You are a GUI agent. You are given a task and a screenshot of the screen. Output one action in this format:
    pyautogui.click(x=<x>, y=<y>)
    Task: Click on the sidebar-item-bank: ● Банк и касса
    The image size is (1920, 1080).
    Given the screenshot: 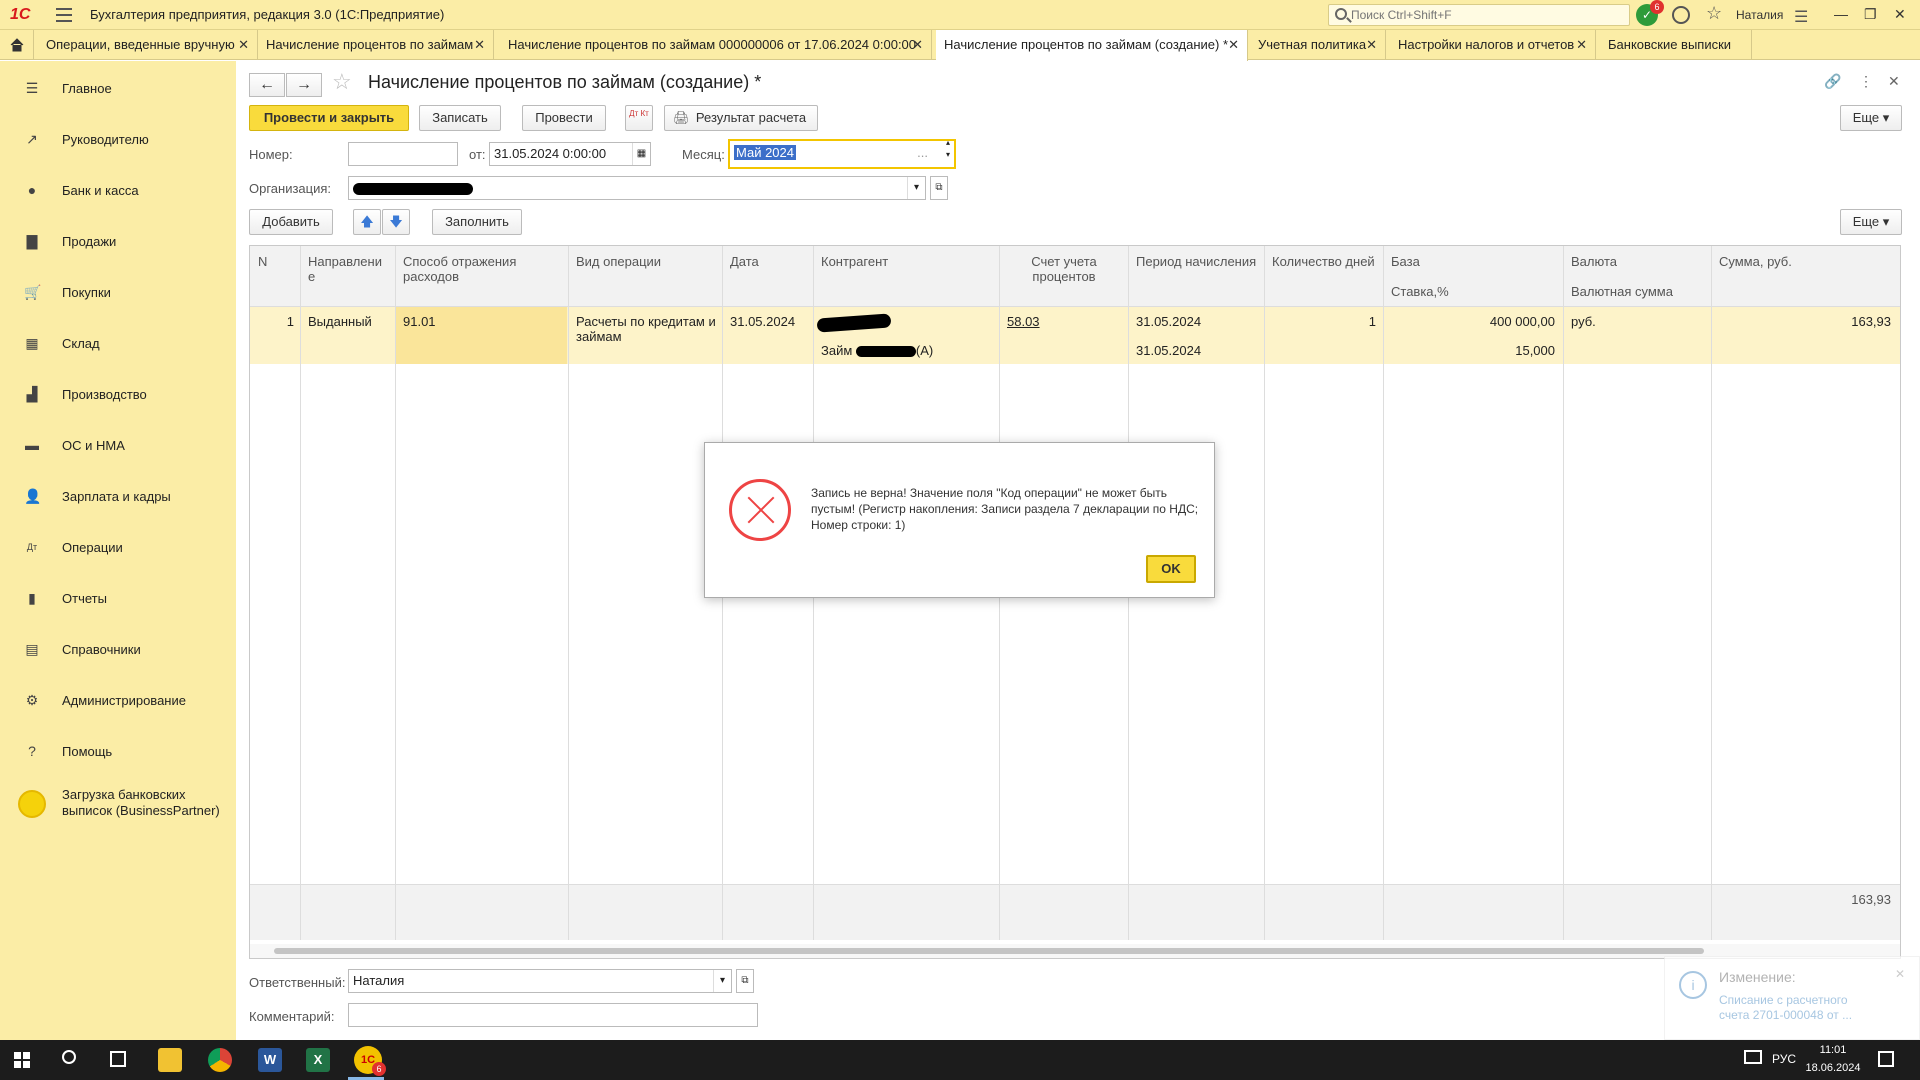 What is the action you would take?
    pyautogui.click(x=118, y=191)
    